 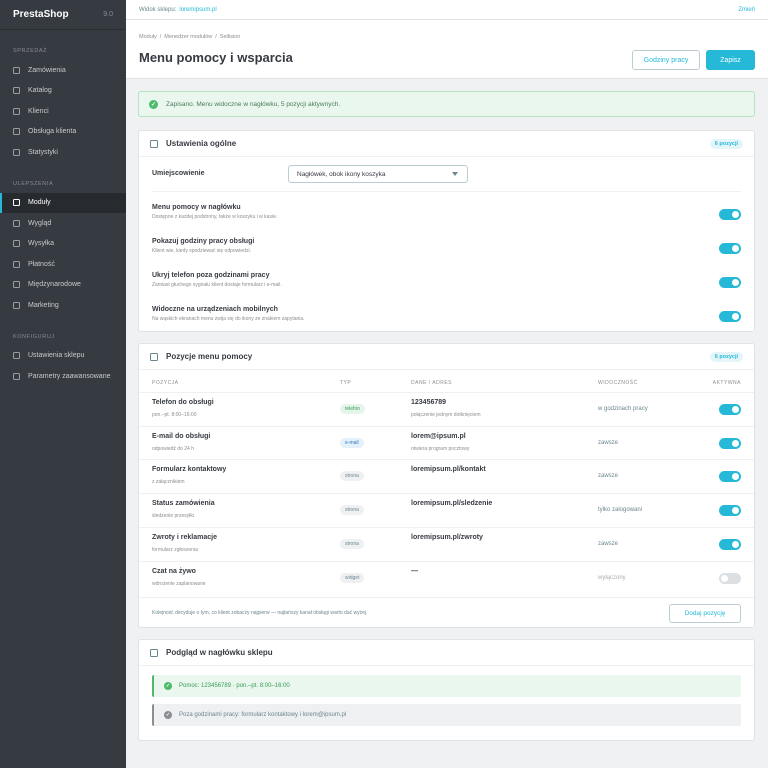 I want to click on breadcrumb: Moduły / Menedżer modułów / Sellision, so click(x=189, y=37).